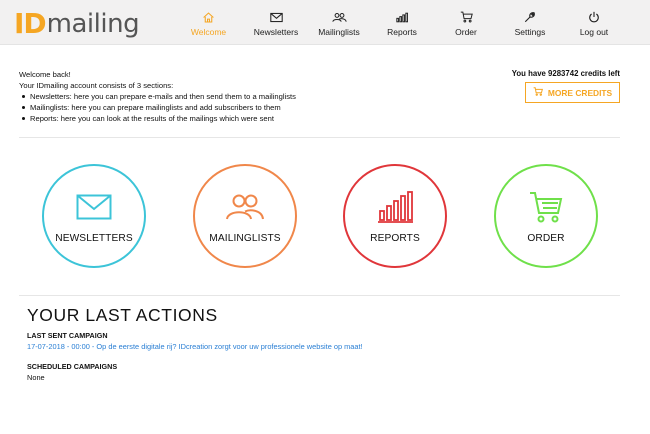  Describe the element at coordinates (208, 32) in the screenshot. I see `nav-welcome-label: Welcome` at that location.